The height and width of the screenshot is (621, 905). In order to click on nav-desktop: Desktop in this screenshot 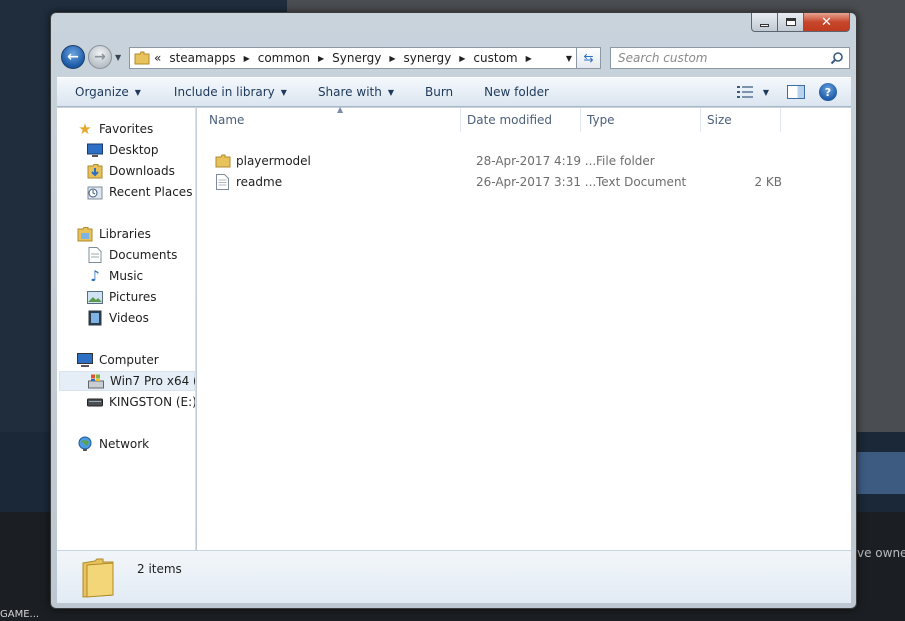, I will do `click(123, 150)`.